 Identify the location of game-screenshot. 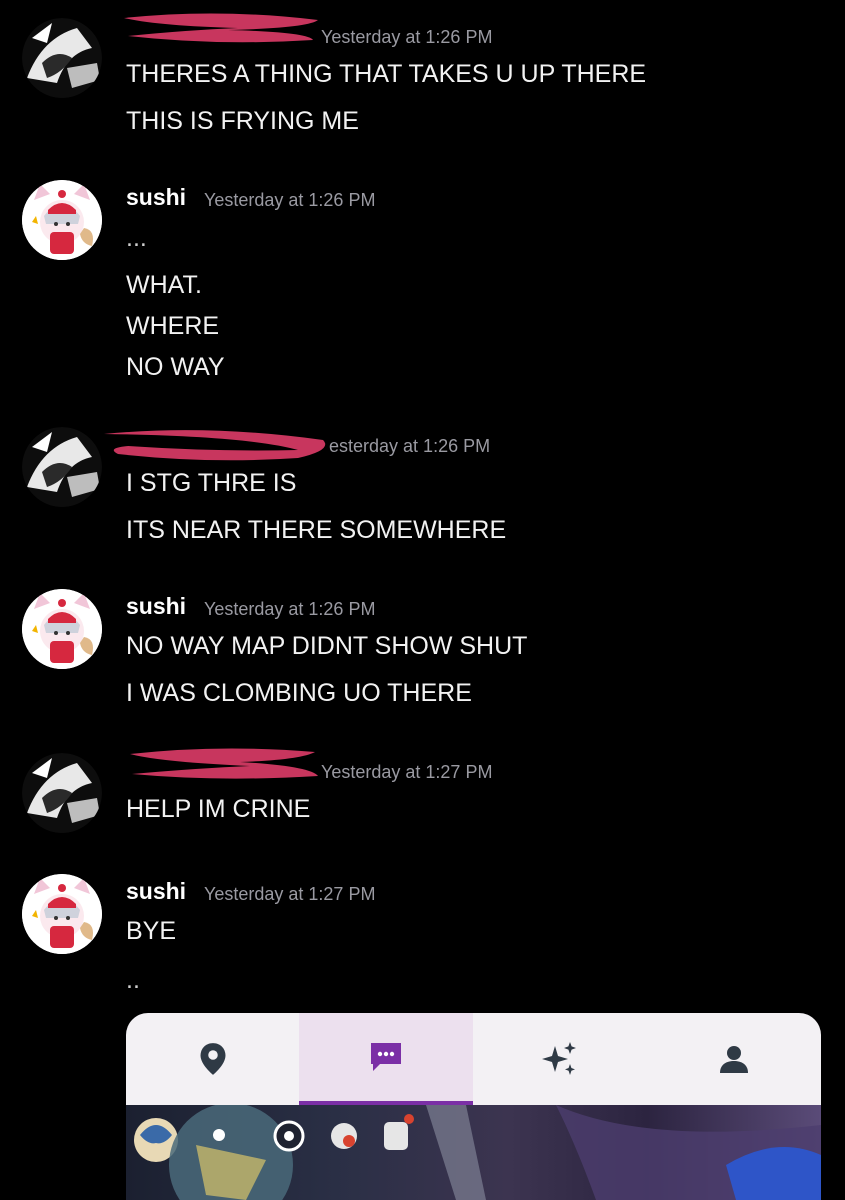
(473, 1151).